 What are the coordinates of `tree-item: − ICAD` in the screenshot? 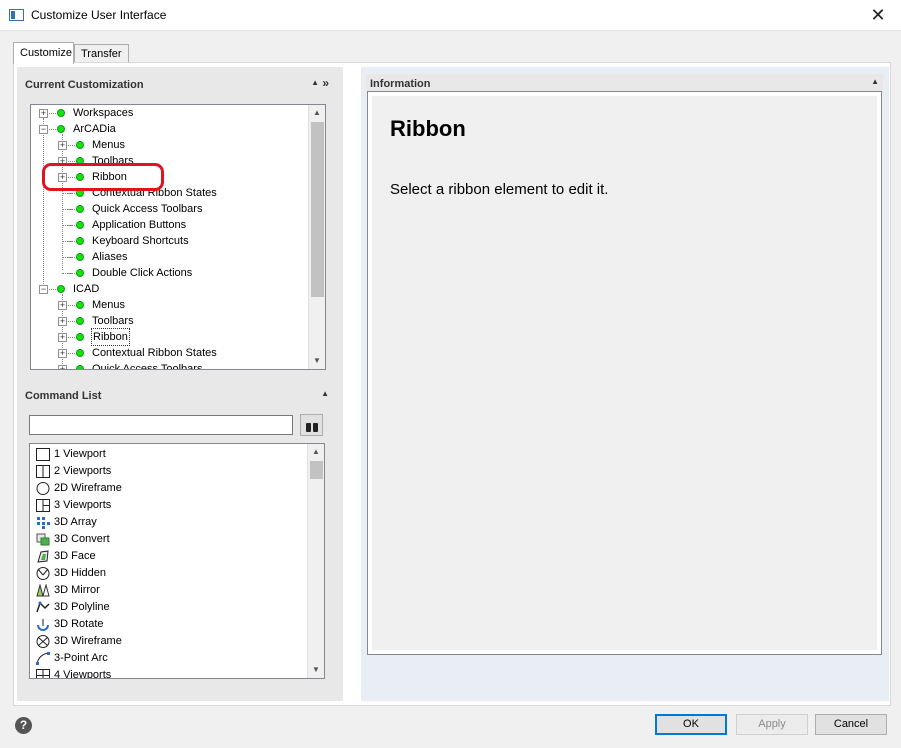 It's located at (169, 289).